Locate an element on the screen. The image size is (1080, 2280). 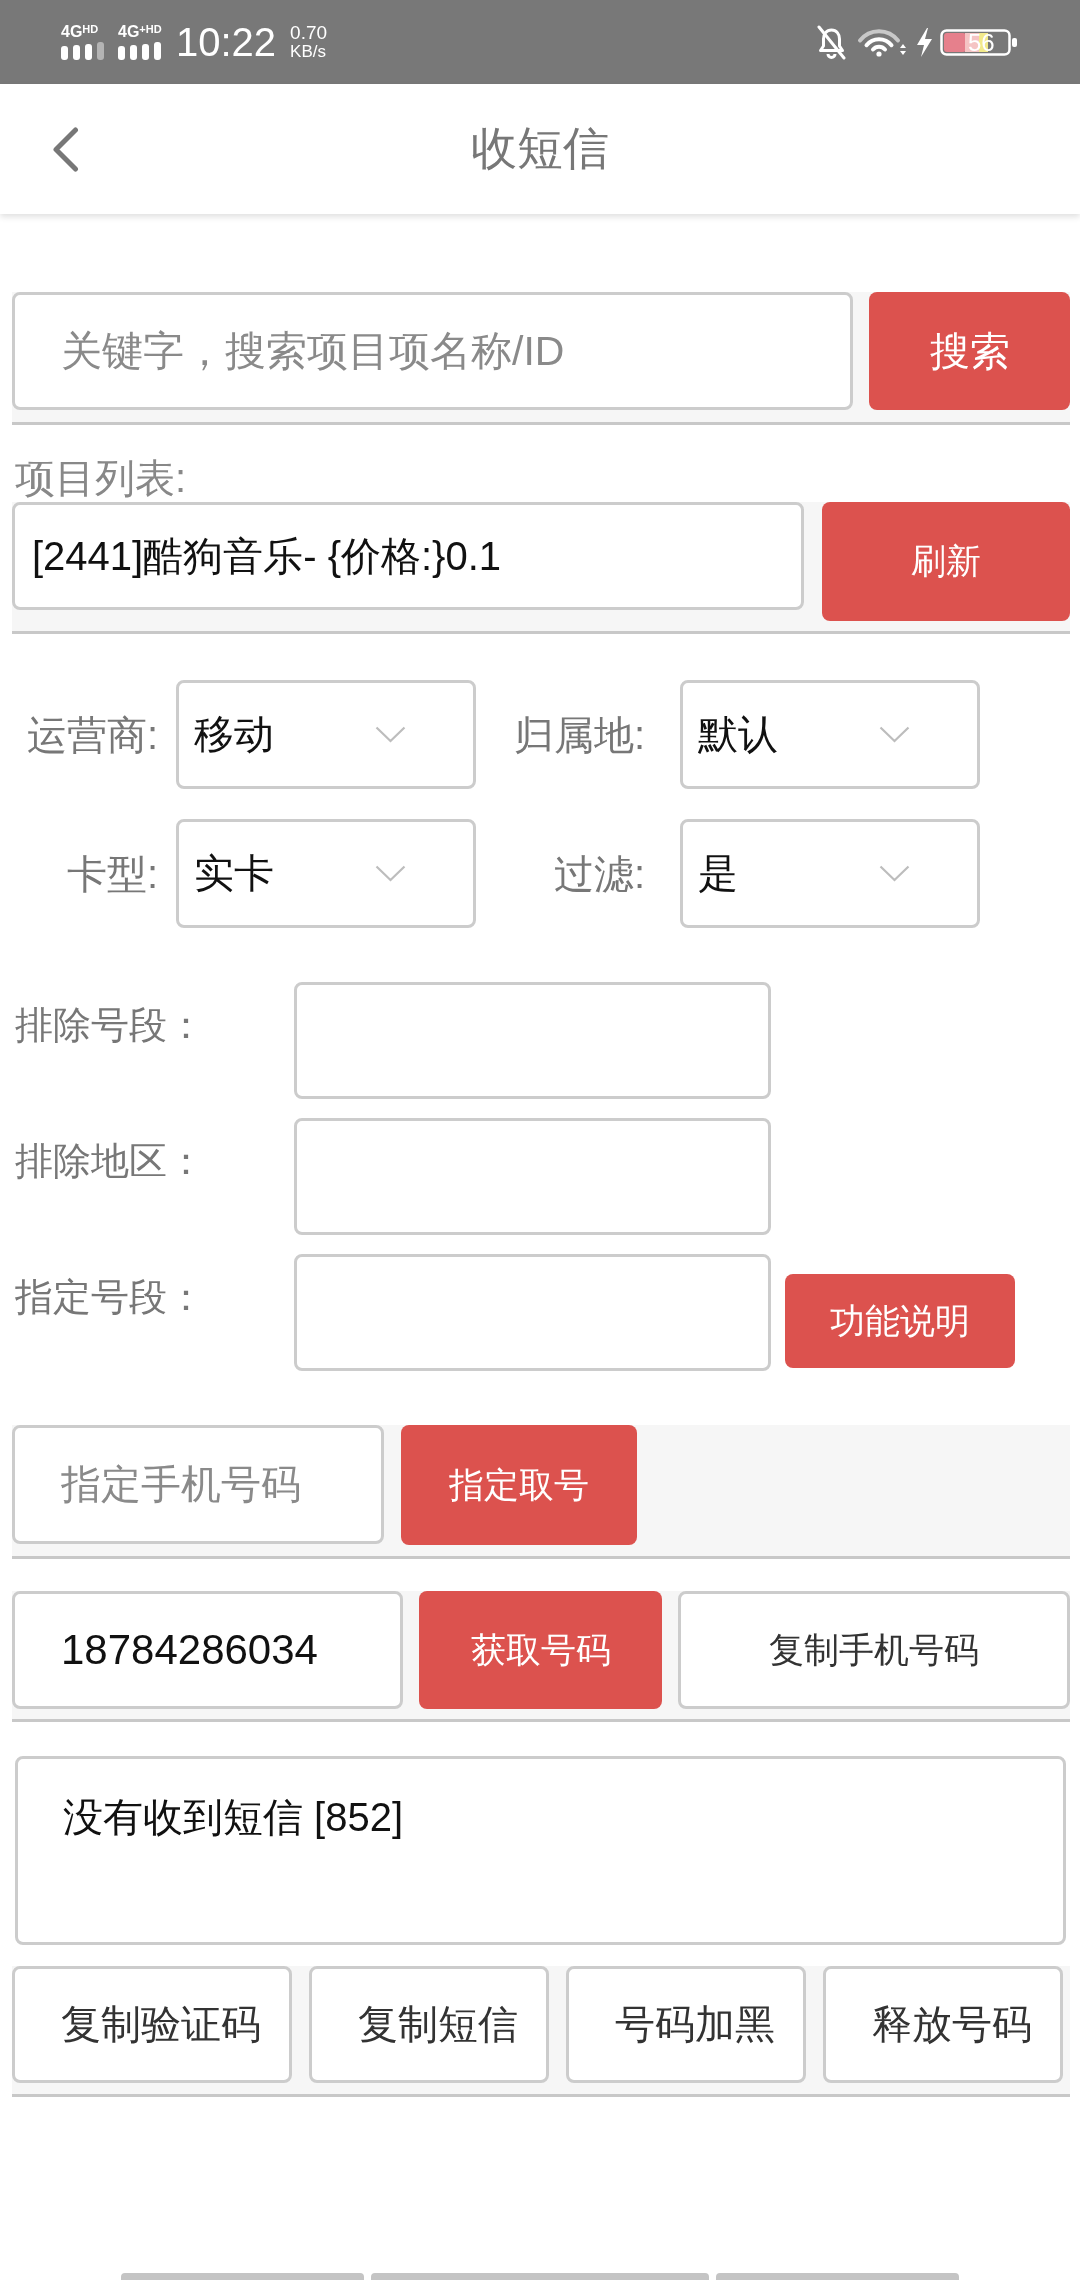
specify-button: 指定取号 is located at coordinates (519, 1485).